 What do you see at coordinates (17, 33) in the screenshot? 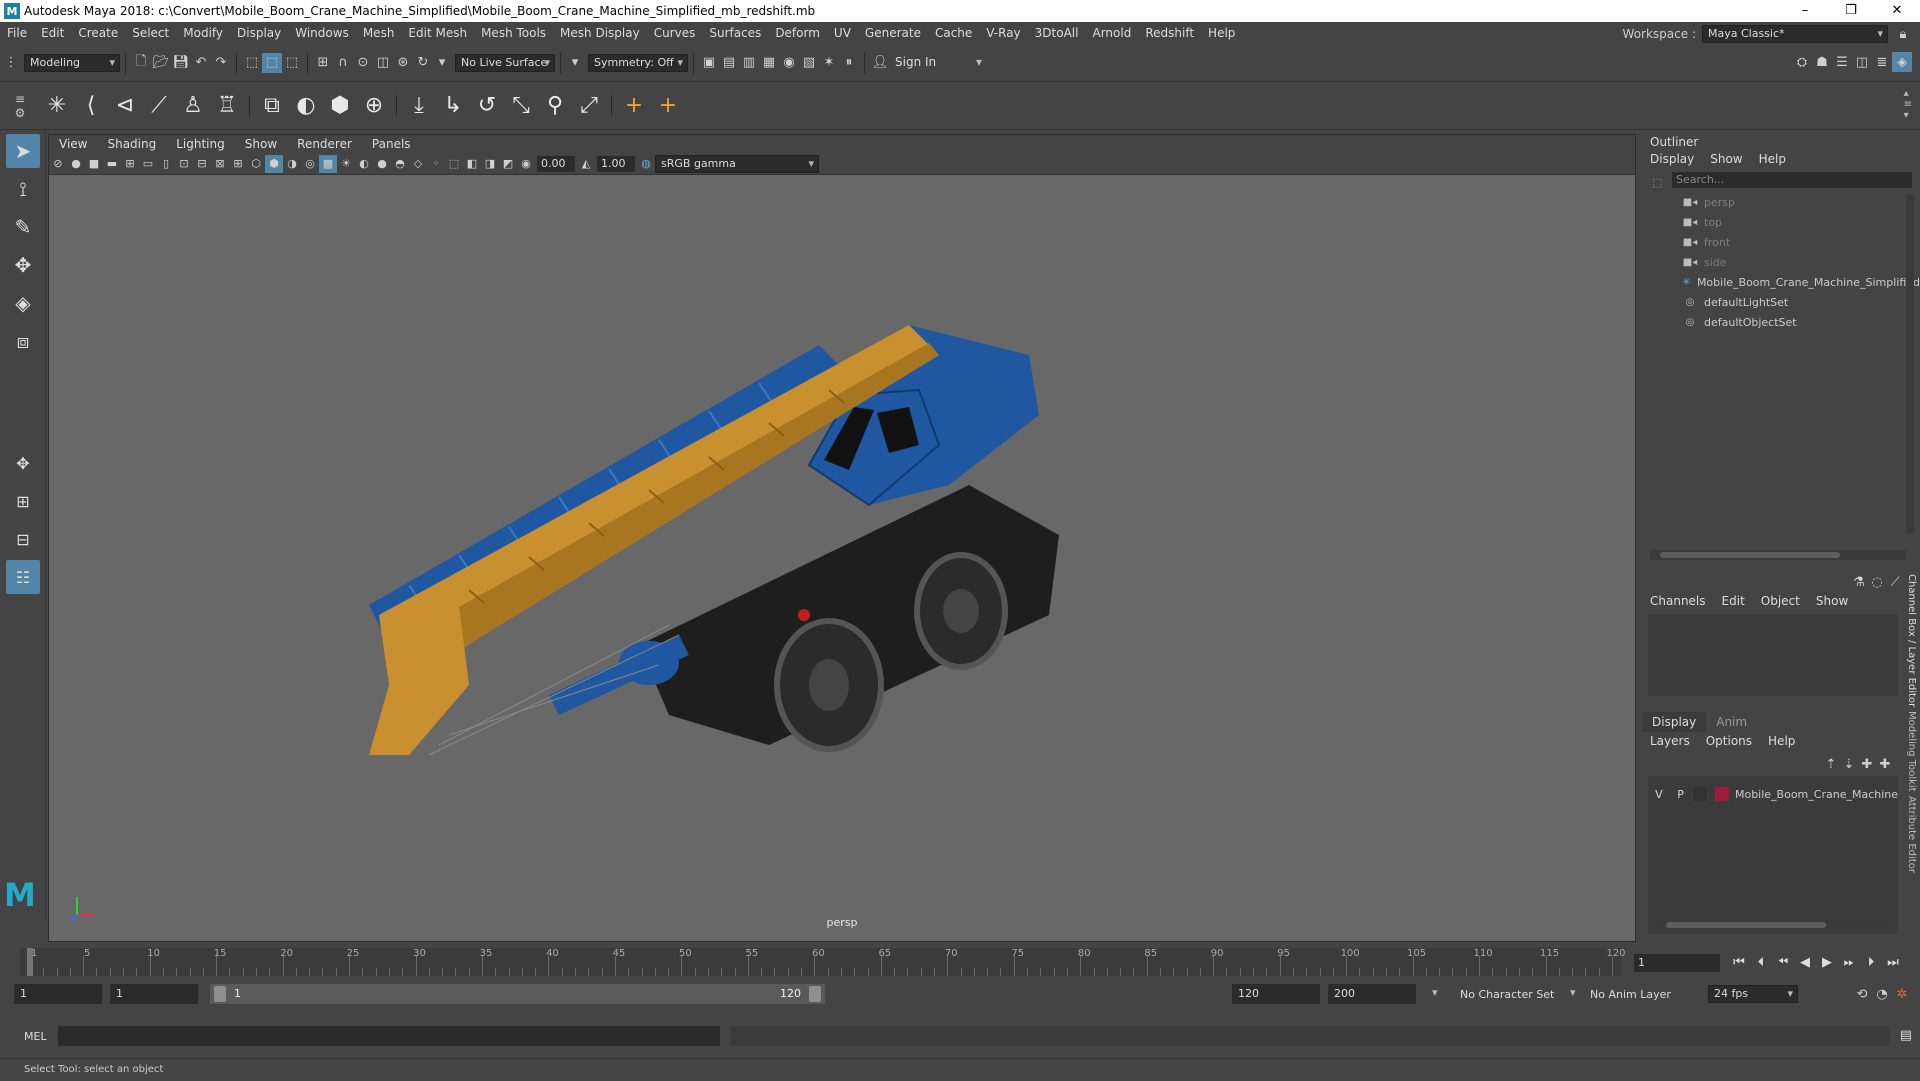
I see `menu-file: File` at bounding box center [17, 33].